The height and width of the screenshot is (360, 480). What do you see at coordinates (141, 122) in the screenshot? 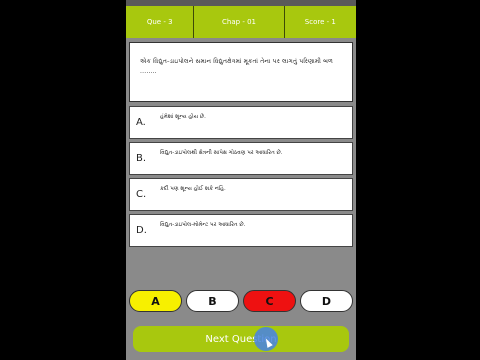
I see `option-letter: A.` at bounding box center [141, 122].